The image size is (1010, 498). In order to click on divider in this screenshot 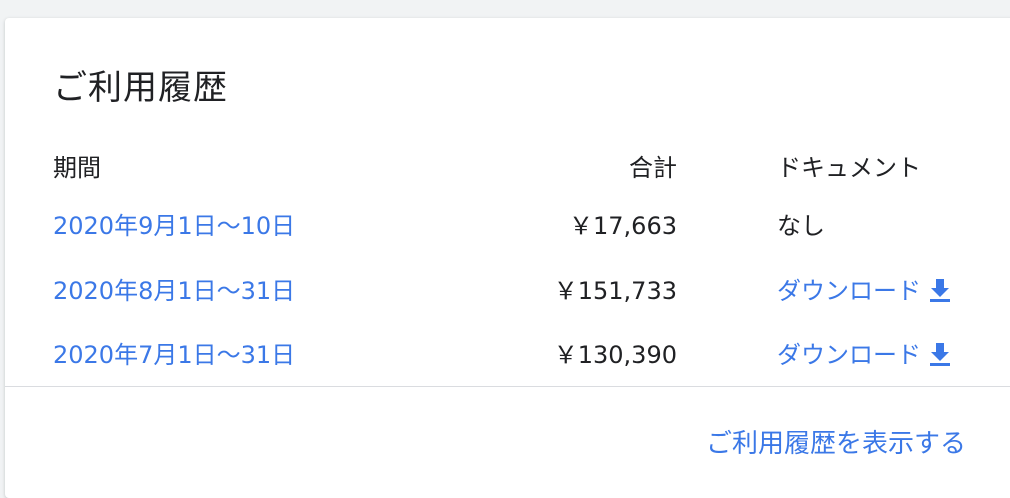, I will do `click(507, 386)`.